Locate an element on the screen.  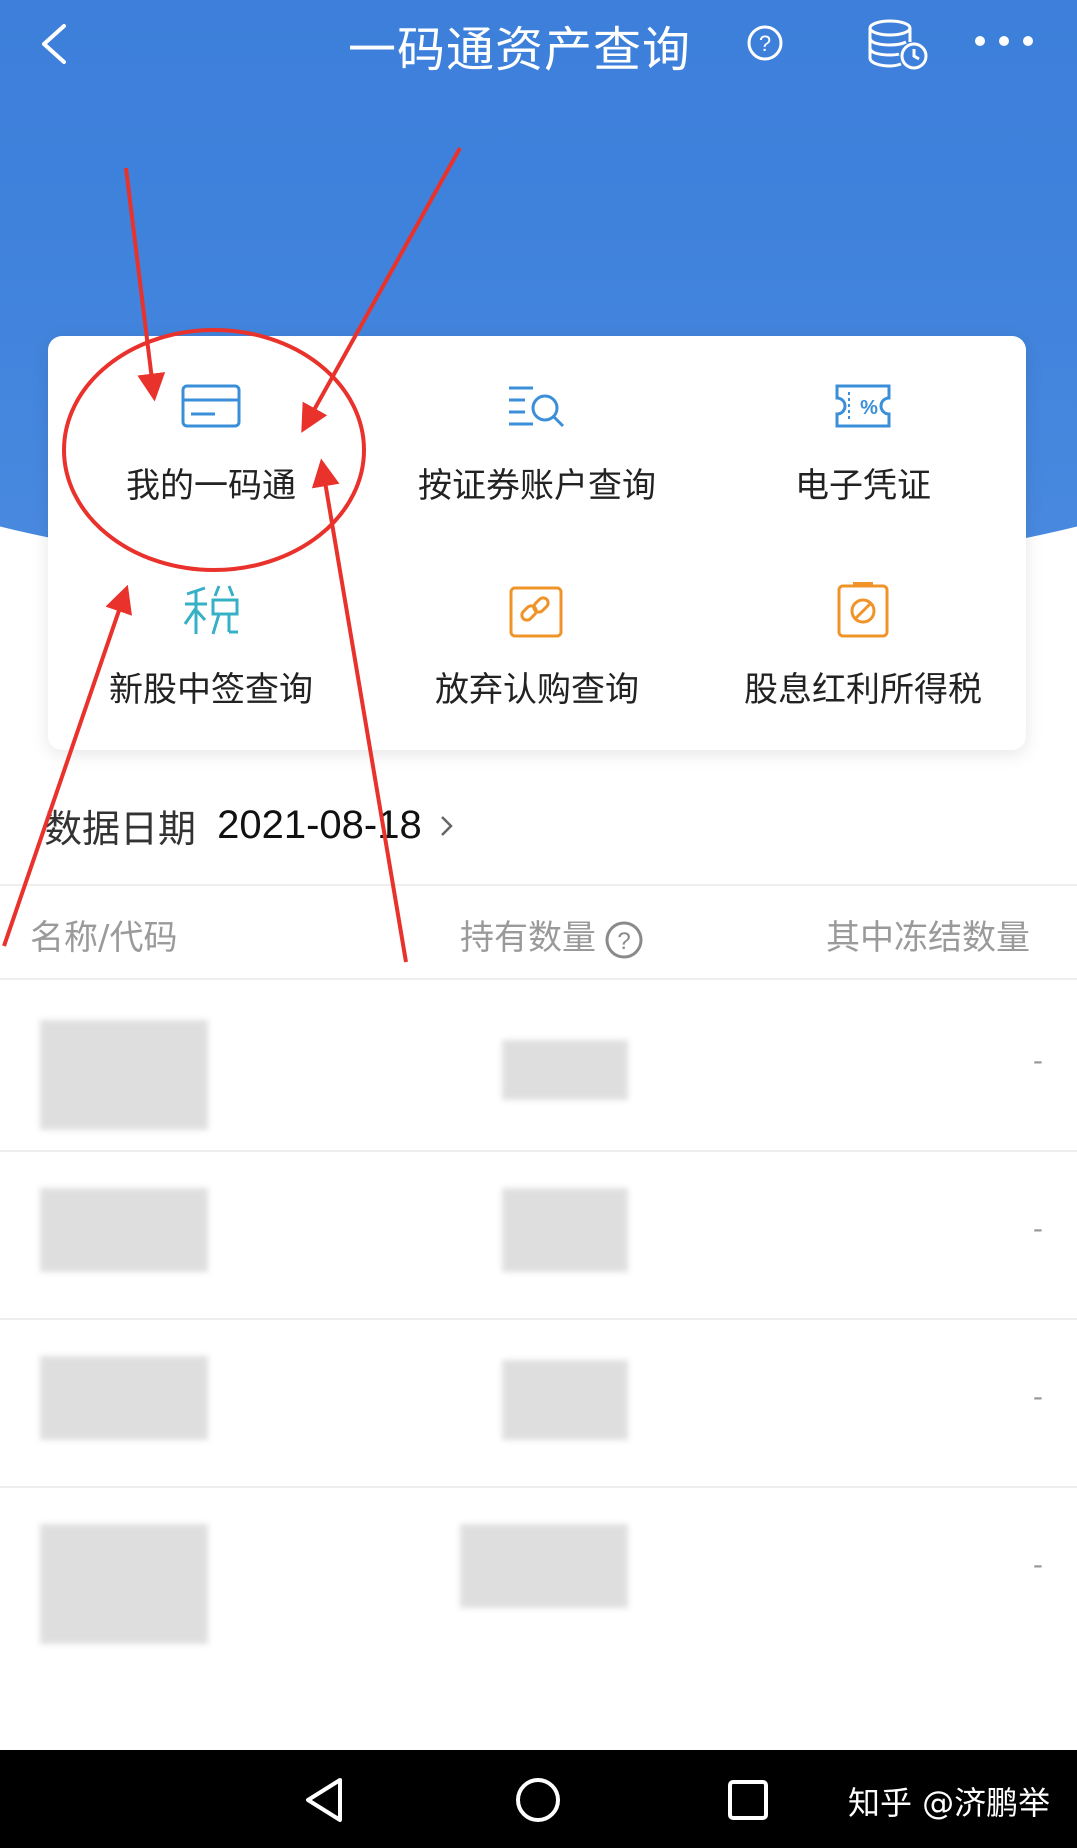
feature-e-voucher: % 电子凭证 is located at coordinates (863, 431).